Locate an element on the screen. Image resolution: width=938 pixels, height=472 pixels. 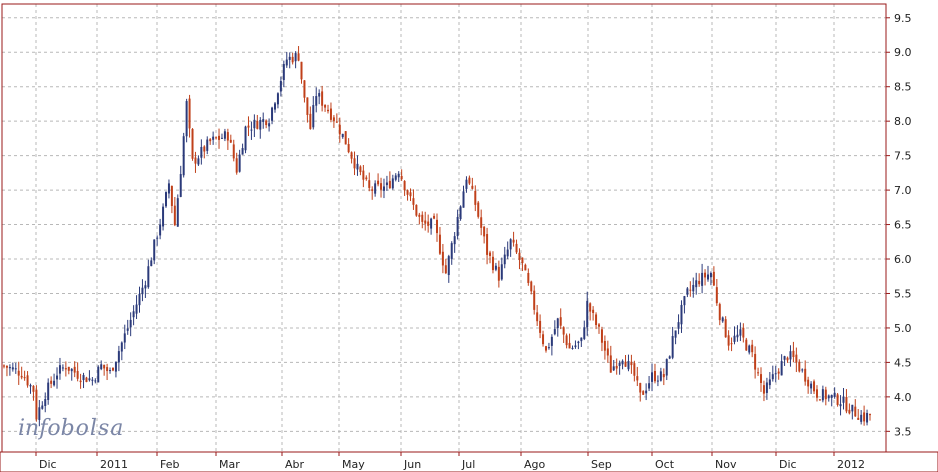
y-tick-label: 4.0 is located at coordinates (903, 397).